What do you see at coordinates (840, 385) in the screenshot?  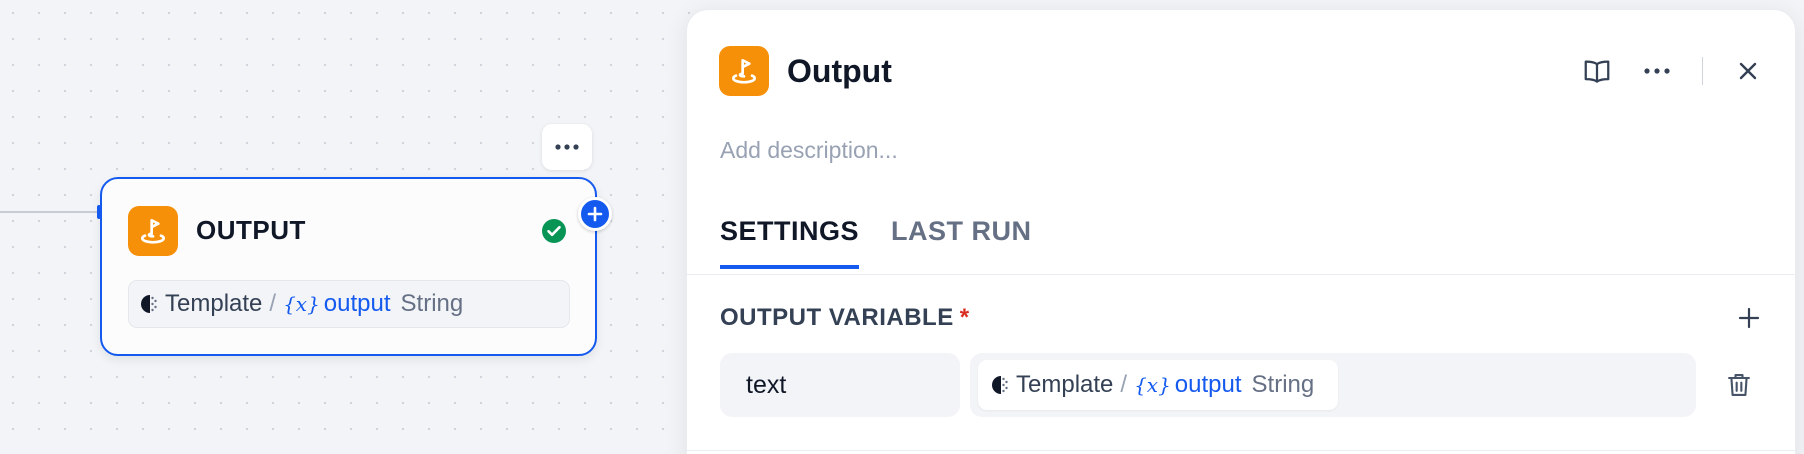 I see `variable-key-input` at bounding box center [840, 385].